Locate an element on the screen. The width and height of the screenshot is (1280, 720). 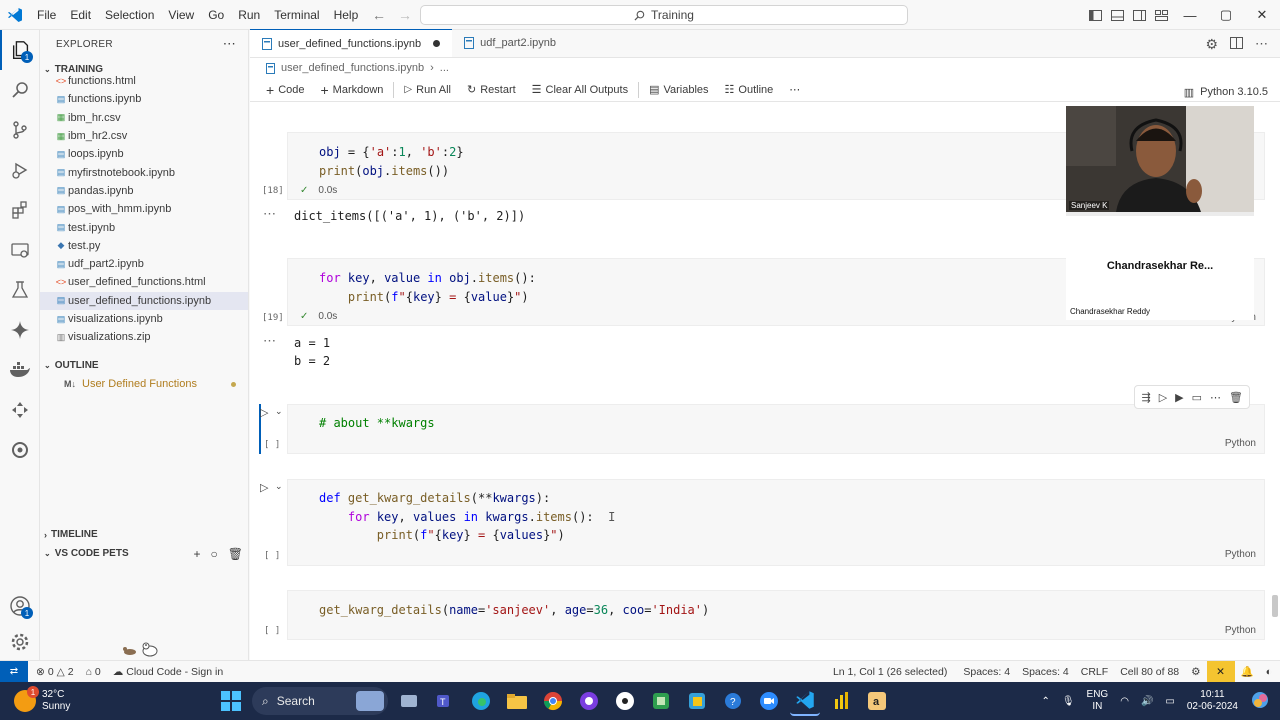
microphone-icon: 🎙 is located at coordinates (1068, 701).